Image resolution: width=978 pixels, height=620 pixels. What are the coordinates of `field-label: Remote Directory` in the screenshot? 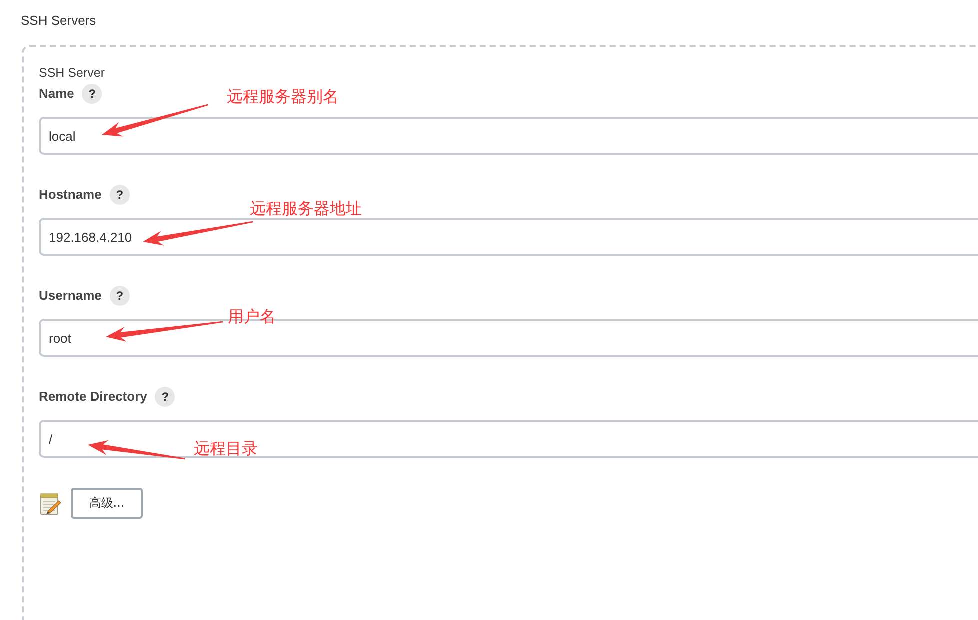 It's located at (93, 397).